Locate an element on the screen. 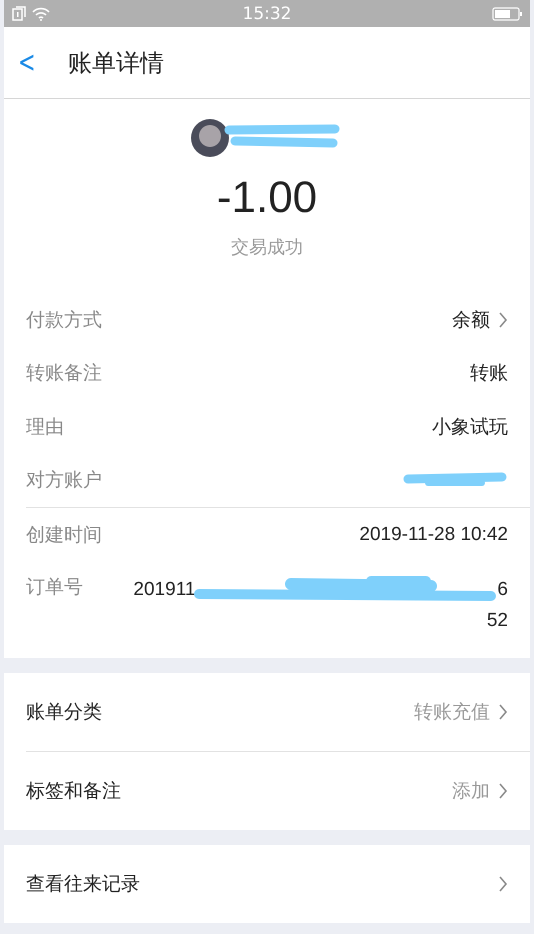 This screenshot has height=934, width=534. list-item: 标签和备注 添加 is located at coordinates (267, 791).